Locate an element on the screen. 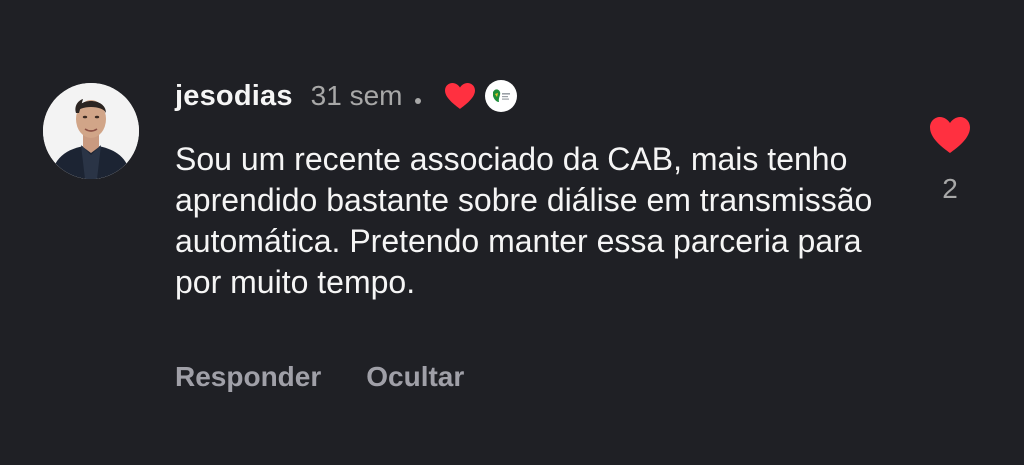 The height and width of the screenshot is (465, 1024). user-photo-icon is located at coordinates (91, 131).